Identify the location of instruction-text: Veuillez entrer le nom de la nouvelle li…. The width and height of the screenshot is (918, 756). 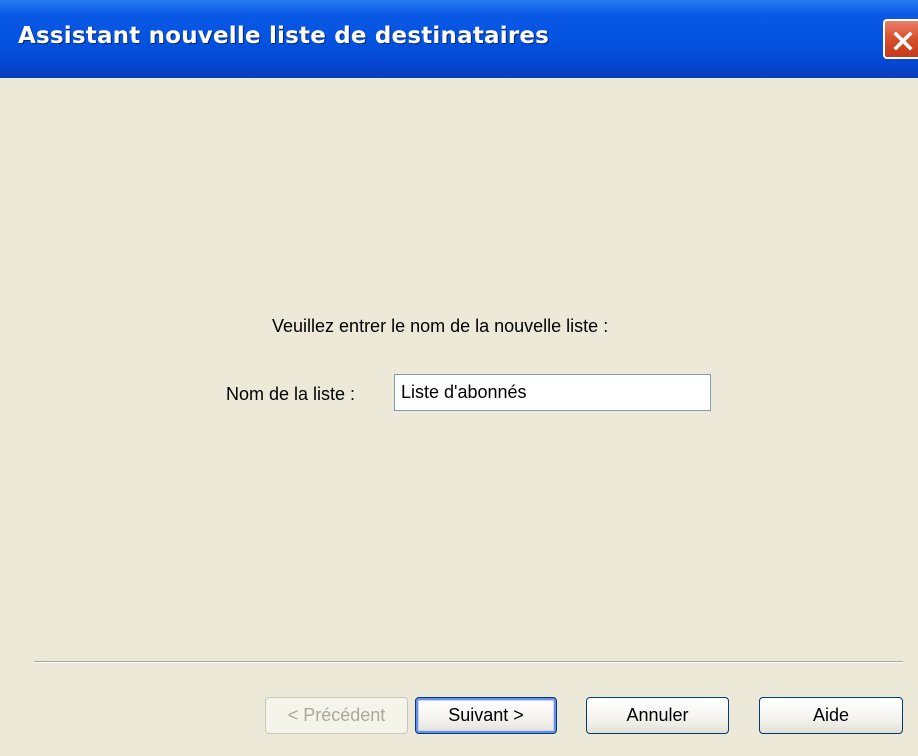
(440, 326).